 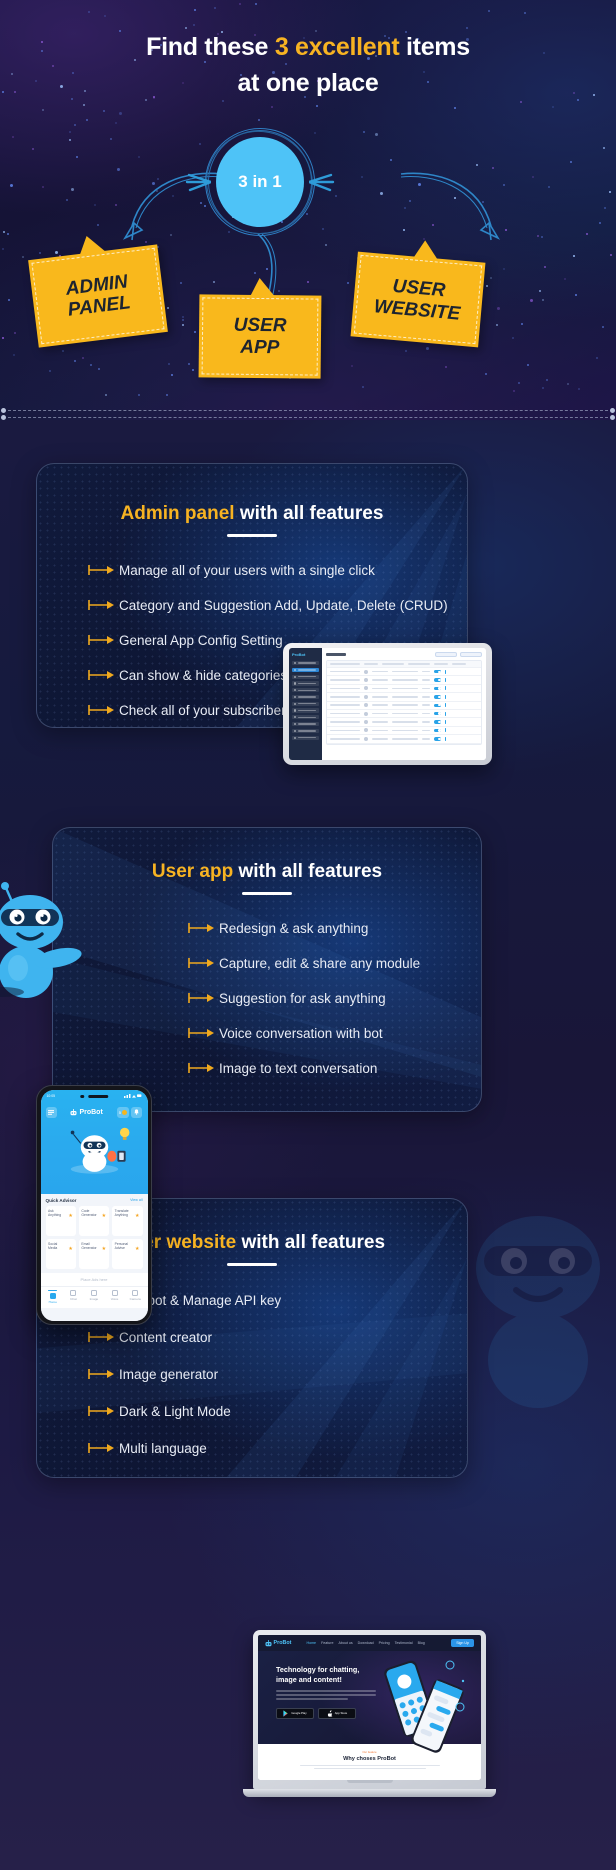 I want to click on signup-button: Sign Up, so click(x=462, y=1643).